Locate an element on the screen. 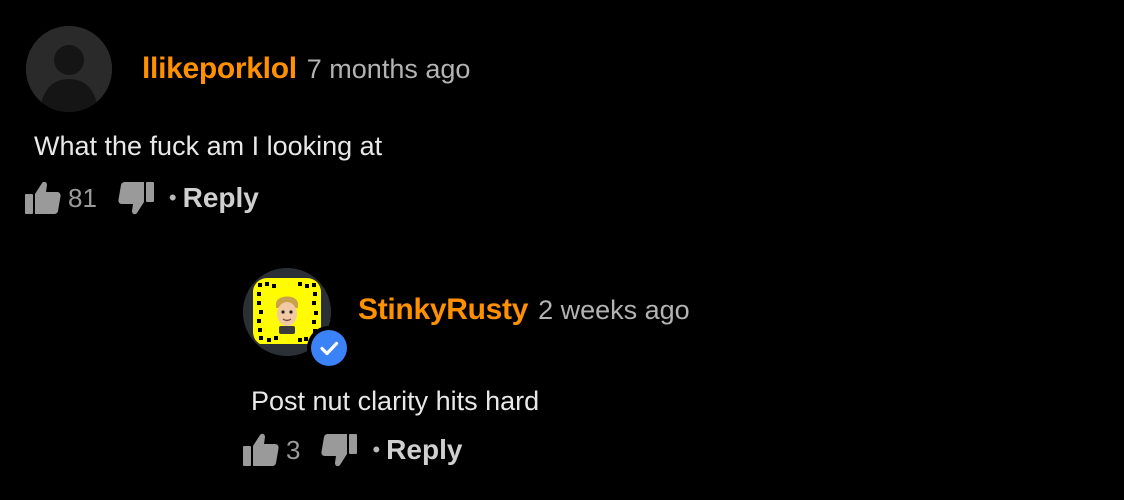  check-badge-icon is located at coordinates (329, 348).